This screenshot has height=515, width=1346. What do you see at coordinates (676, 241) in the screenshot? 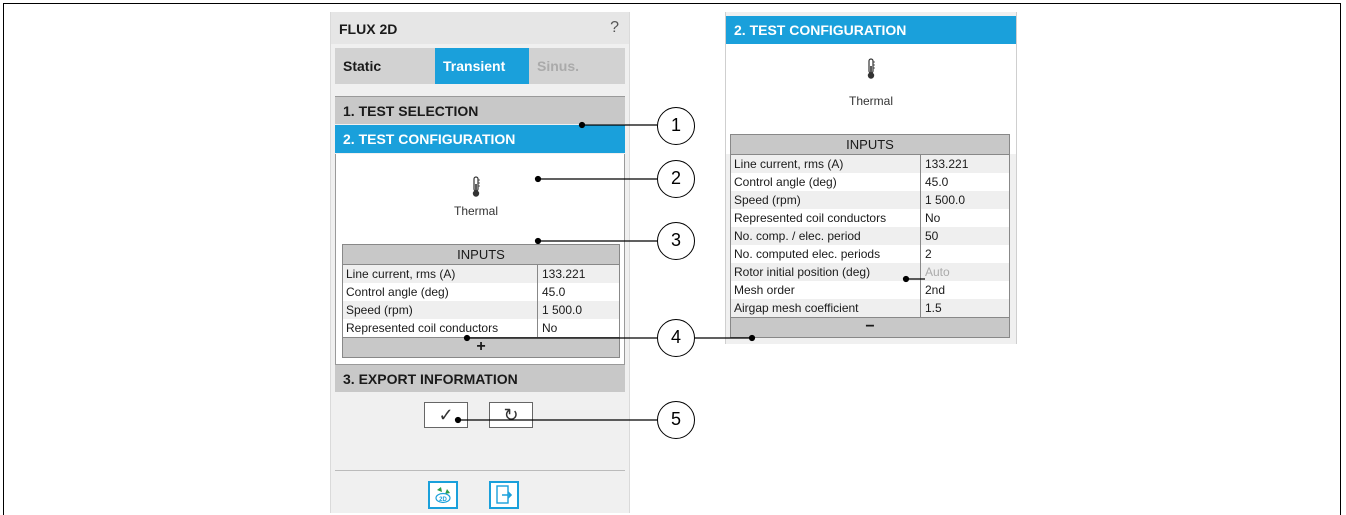
I see `callout-3: 3` at bounding box center [676, 241].